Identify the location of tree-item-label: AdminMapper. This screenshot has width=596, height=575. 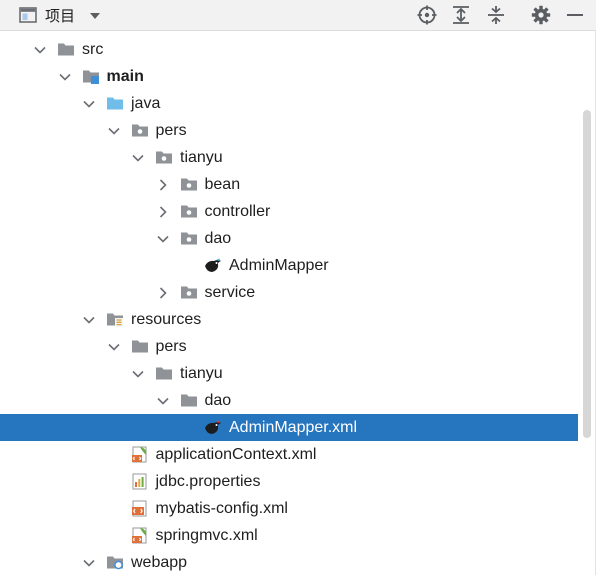
(279, 265).